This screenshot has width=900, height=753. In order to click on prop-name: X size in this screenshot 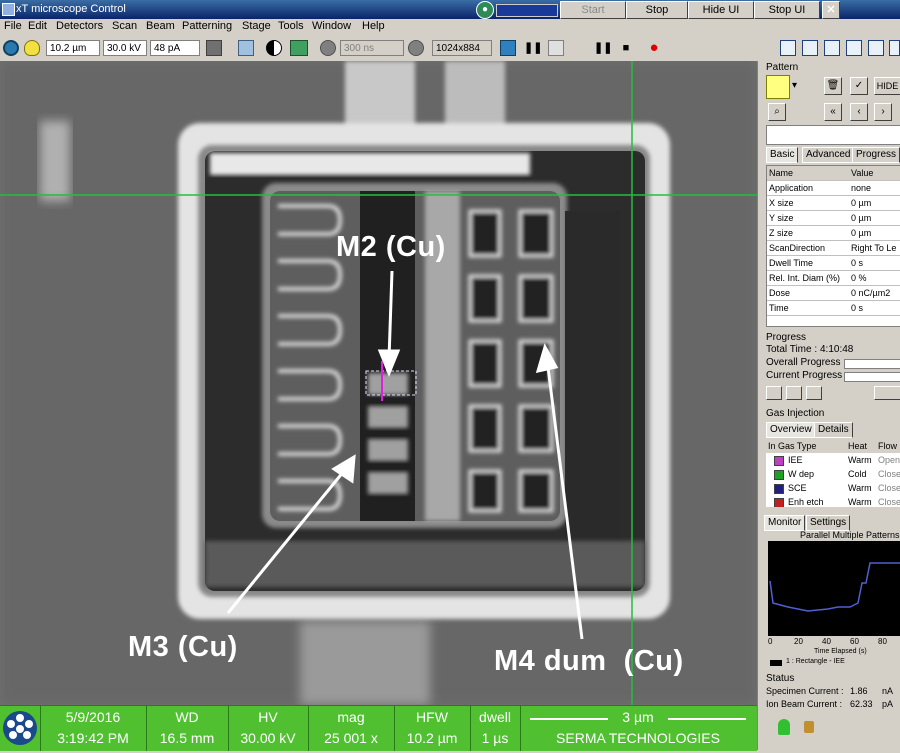, I will do `click(781, 203)`.